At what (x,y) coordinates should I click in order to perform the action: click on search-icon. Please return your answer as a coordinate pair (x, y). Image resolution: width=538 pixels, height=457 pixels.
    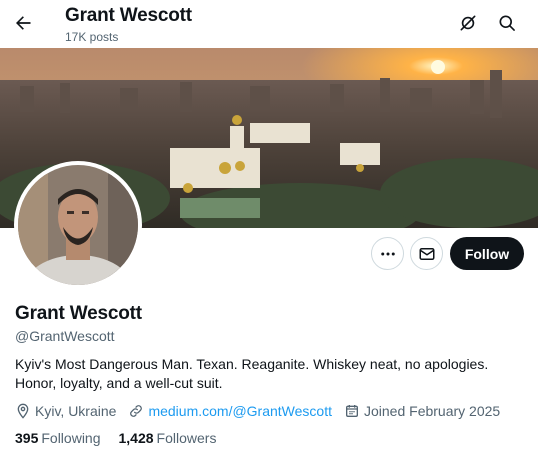
    Looking at the image, I should click on (507, 23).